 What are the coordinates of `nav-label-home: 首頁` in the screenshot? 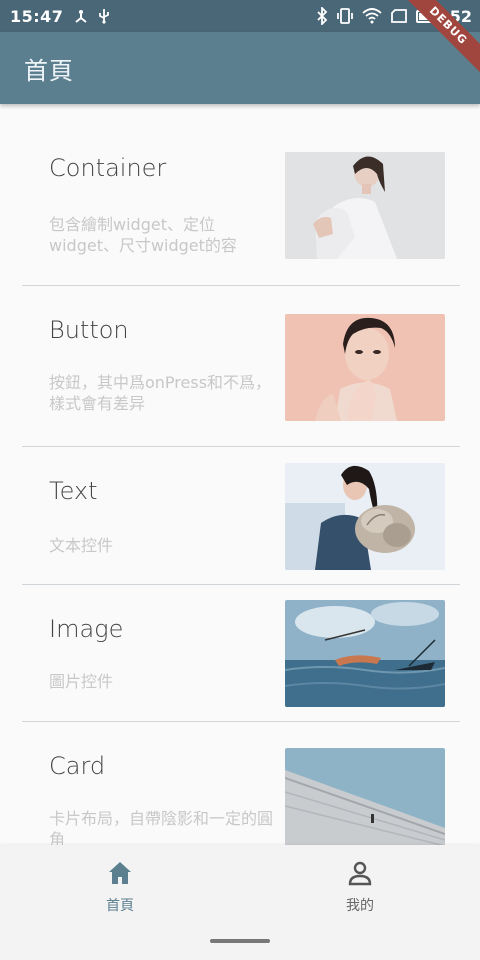 It's located at (120, 906).